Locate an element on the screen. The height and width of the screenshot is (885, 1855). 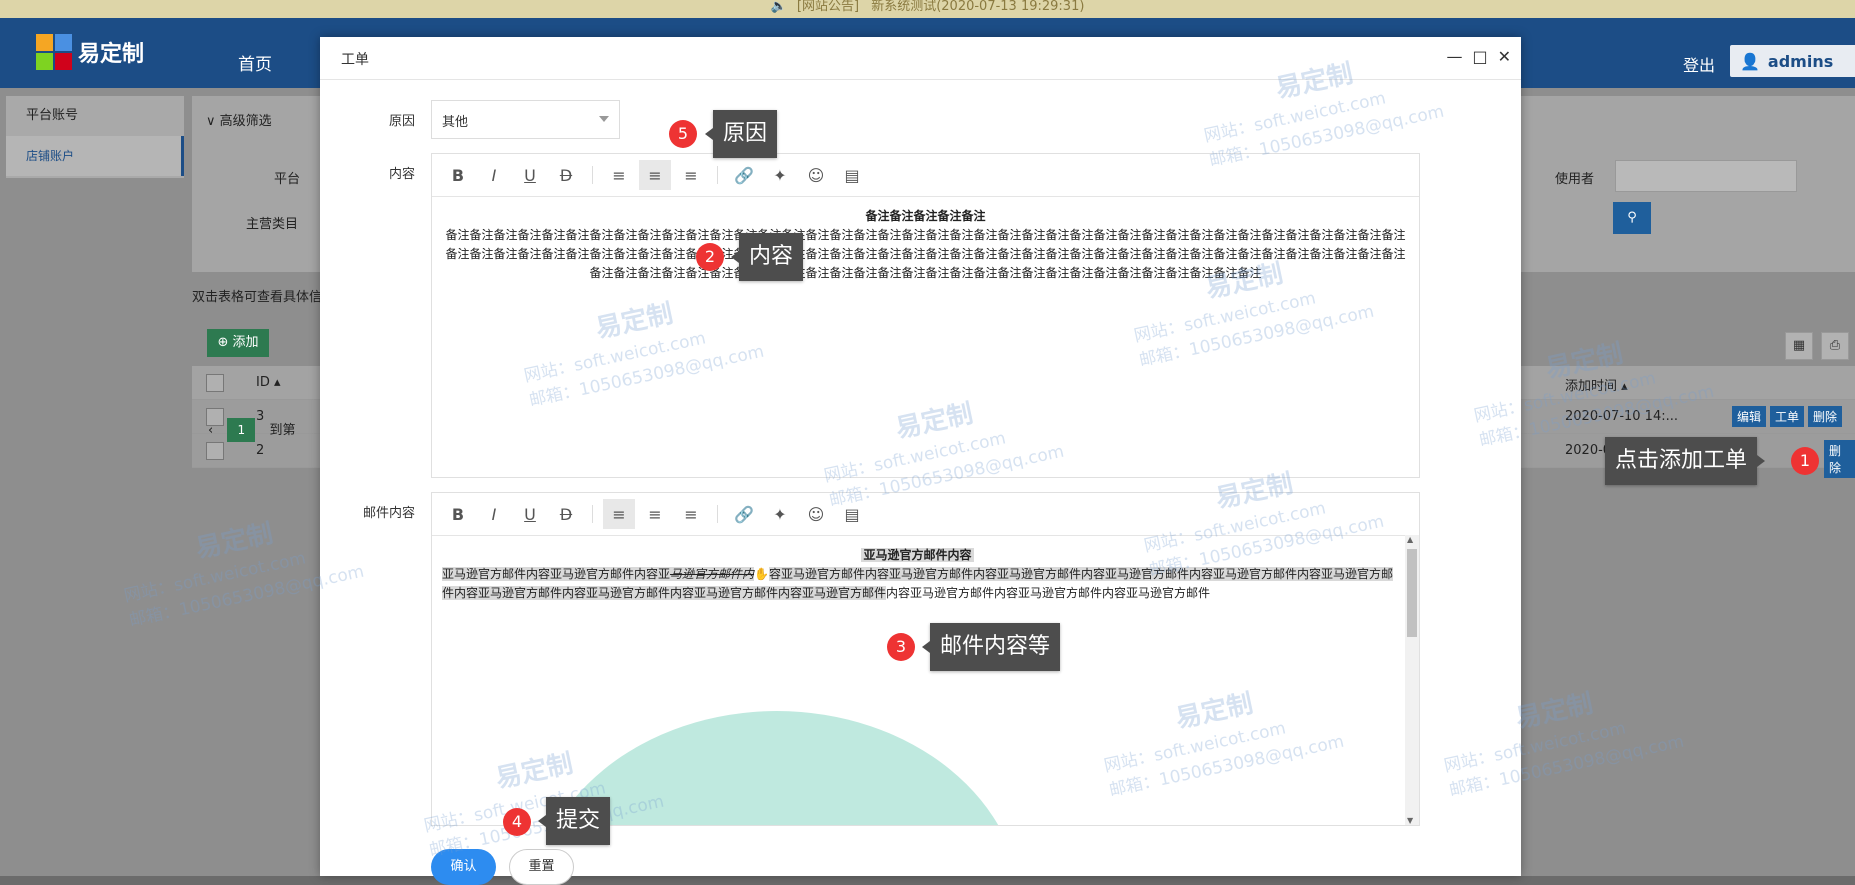
col-time: 添加时间 ▴ is located at coordinates (1596, 384).